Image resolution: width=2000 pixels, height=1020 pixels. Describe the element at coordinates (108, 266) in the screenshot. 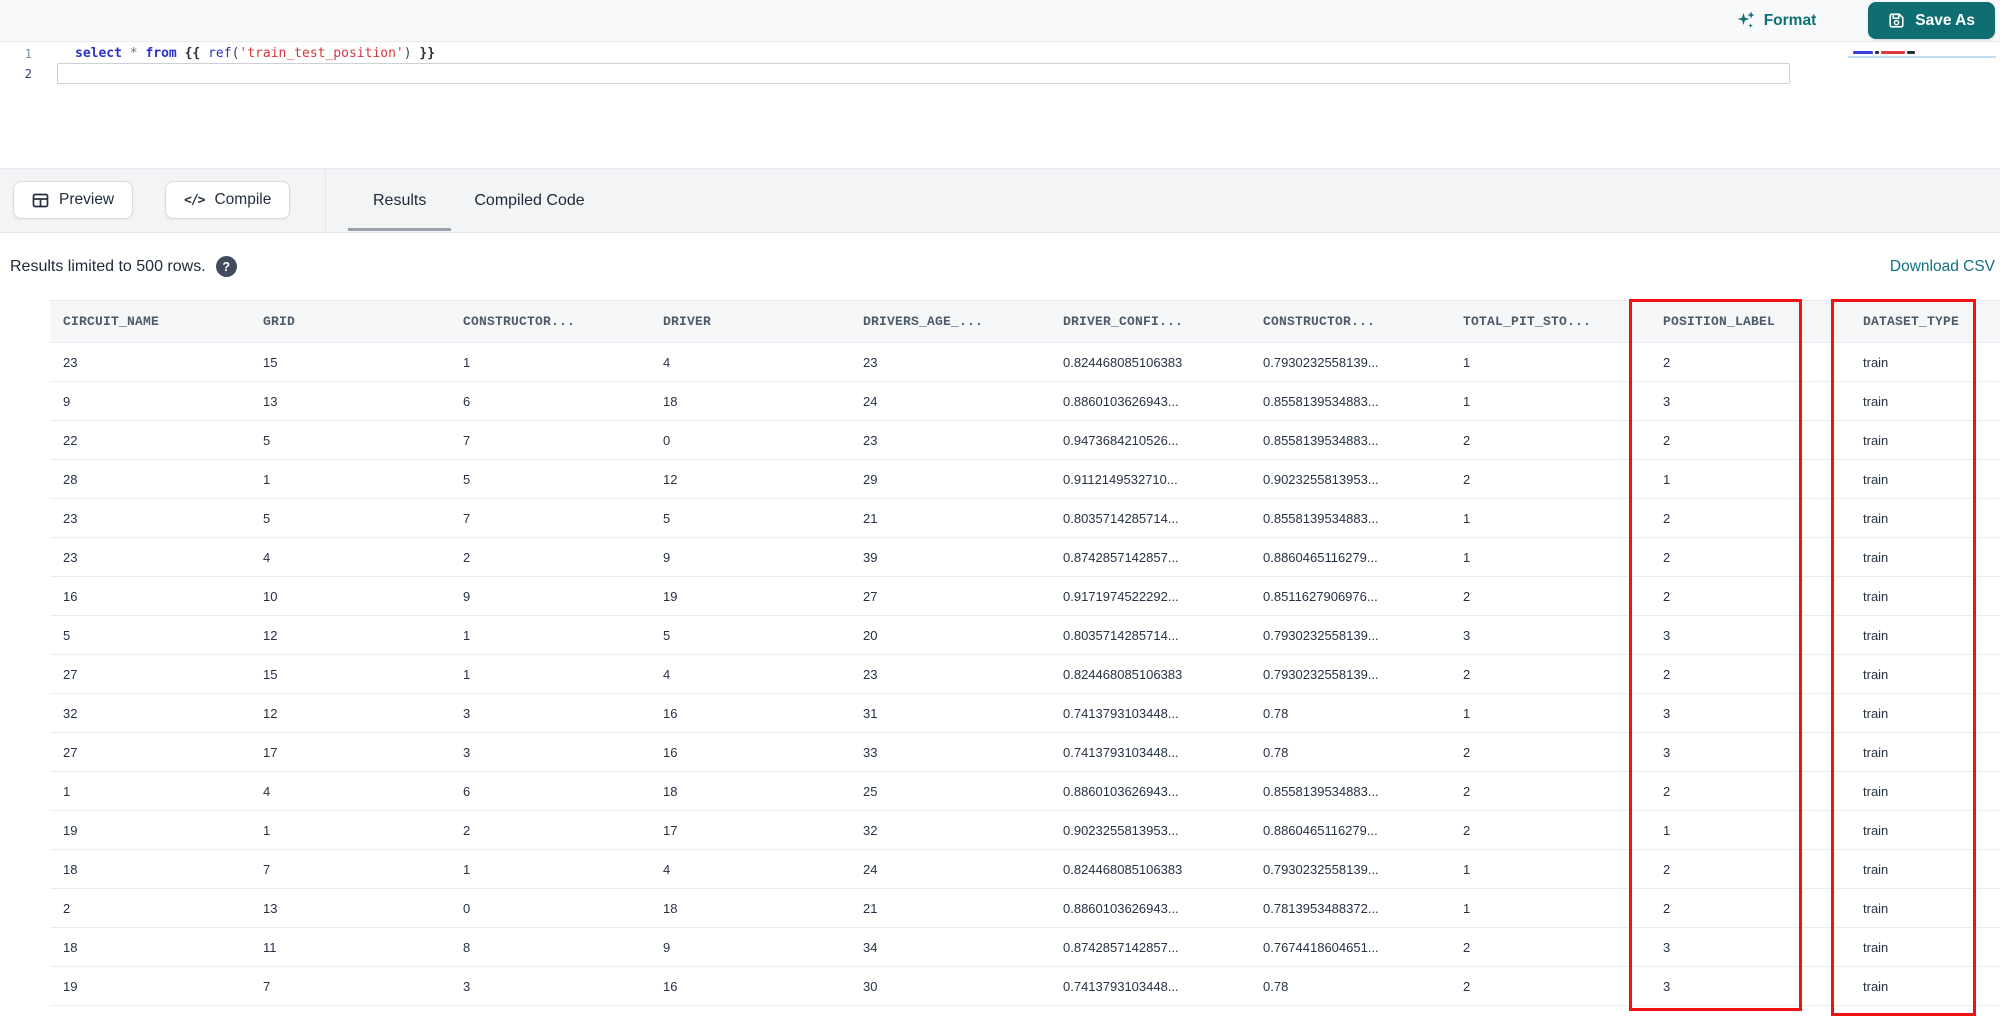

I see `limit-note-text: Results limited to 500 rows.` at that location.